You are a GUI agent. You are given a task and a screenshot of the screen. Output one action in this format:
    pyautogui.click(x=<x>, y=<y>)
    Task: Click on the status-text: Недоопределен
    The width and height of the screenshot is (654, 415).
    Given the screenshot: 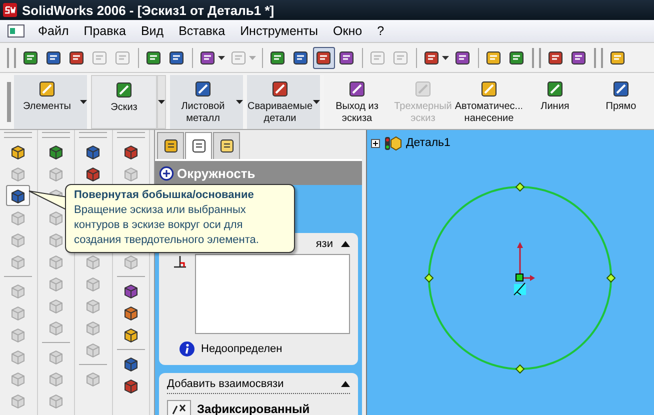 What is the action you would take?
    pyautogui.click(x=241, y=349)
    